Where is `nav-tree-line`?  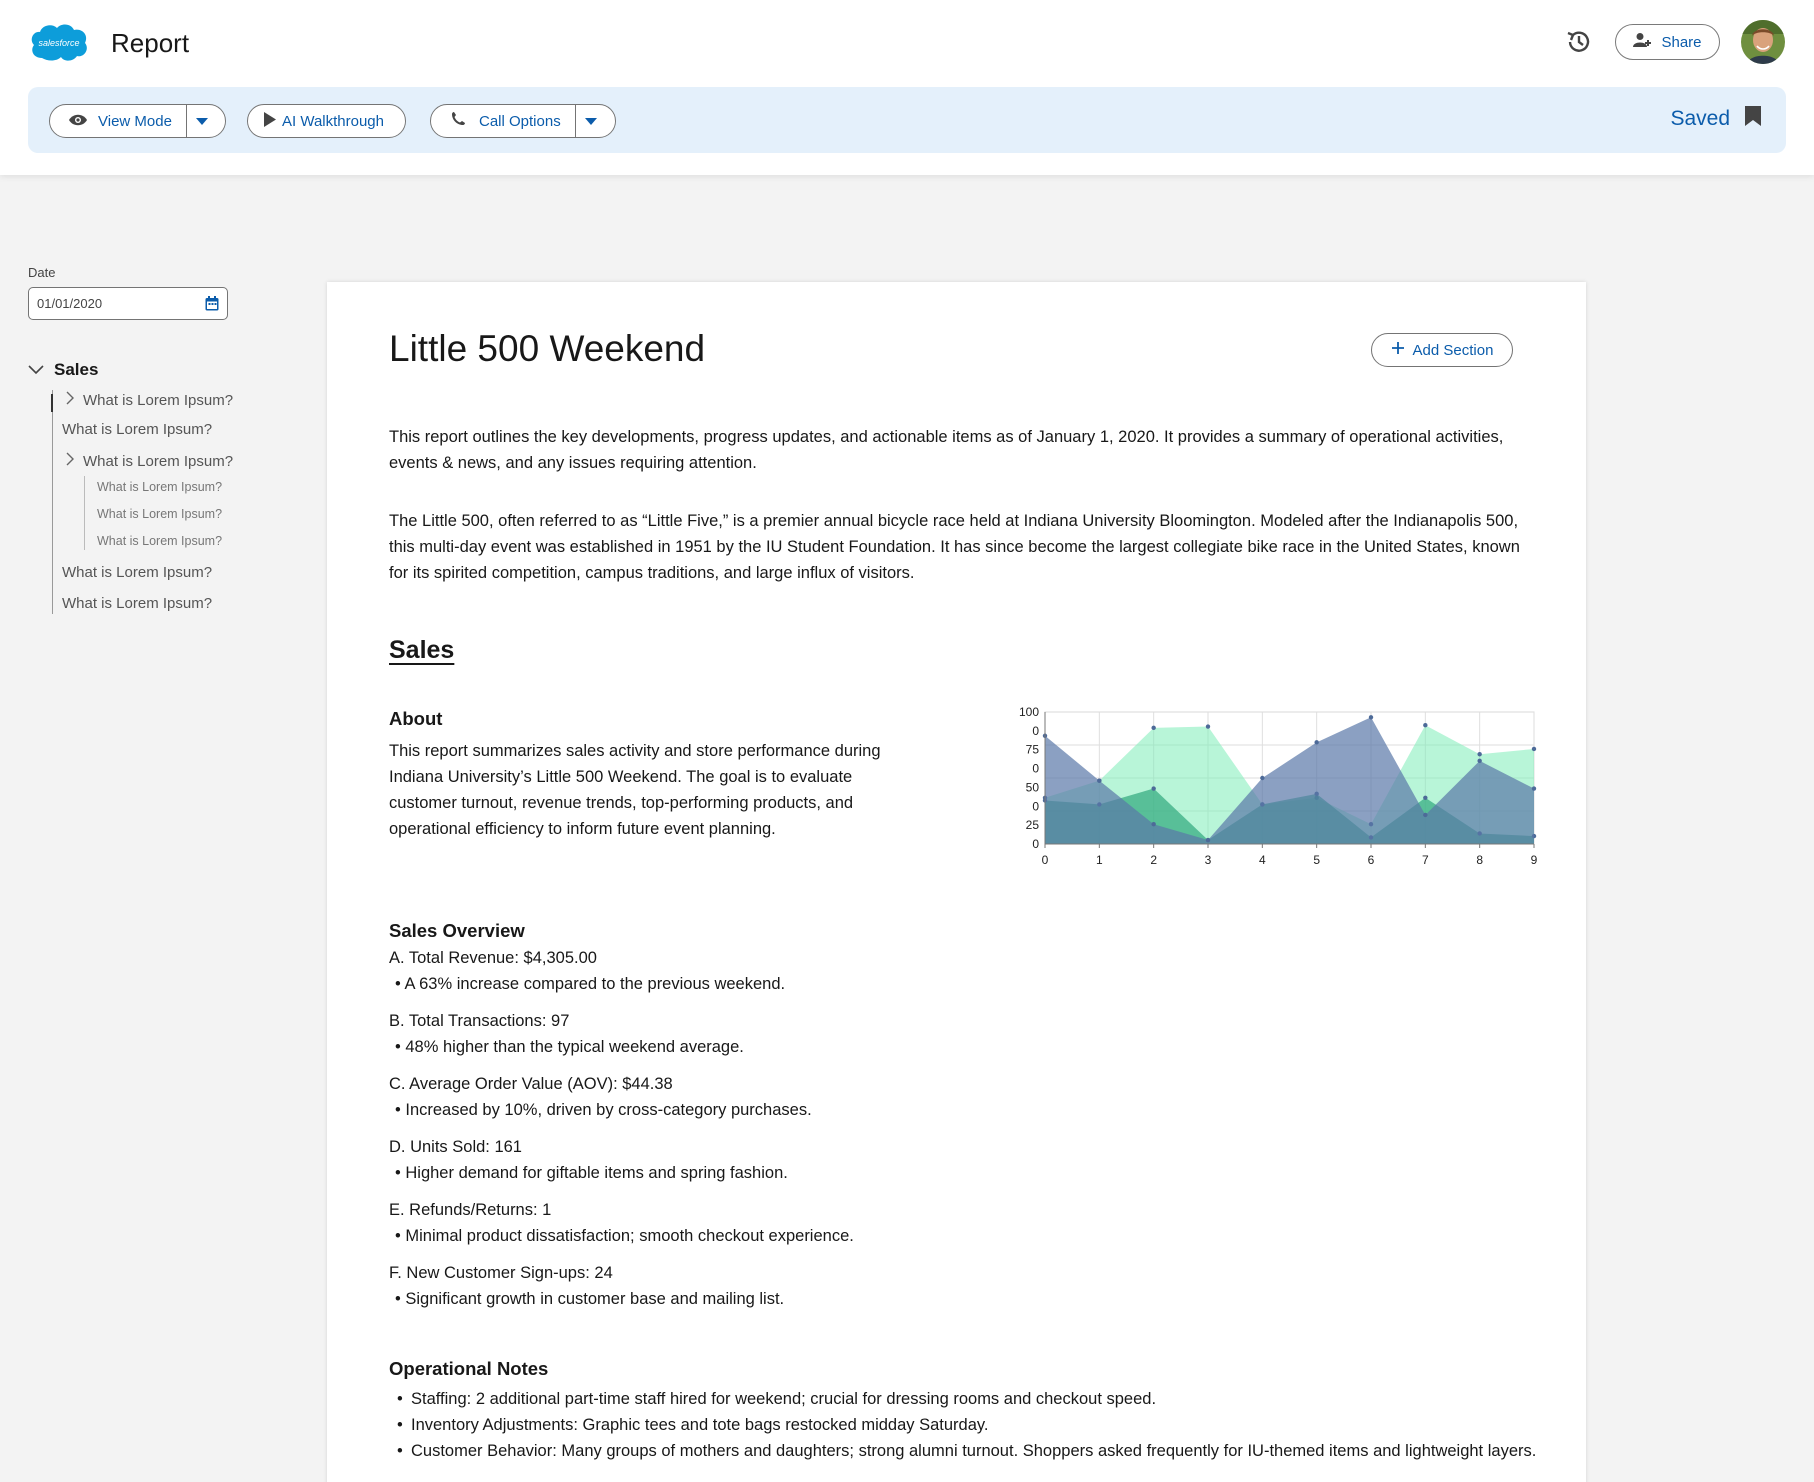
nav-tree-line is located at coordinates (52, 502).